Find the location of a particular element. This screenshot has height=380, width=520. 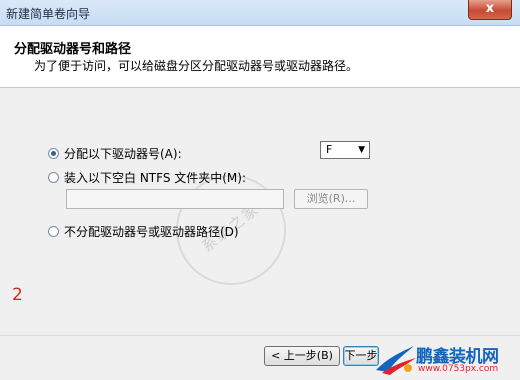

annotation-number: 2 is located at coordinates (17, 295).